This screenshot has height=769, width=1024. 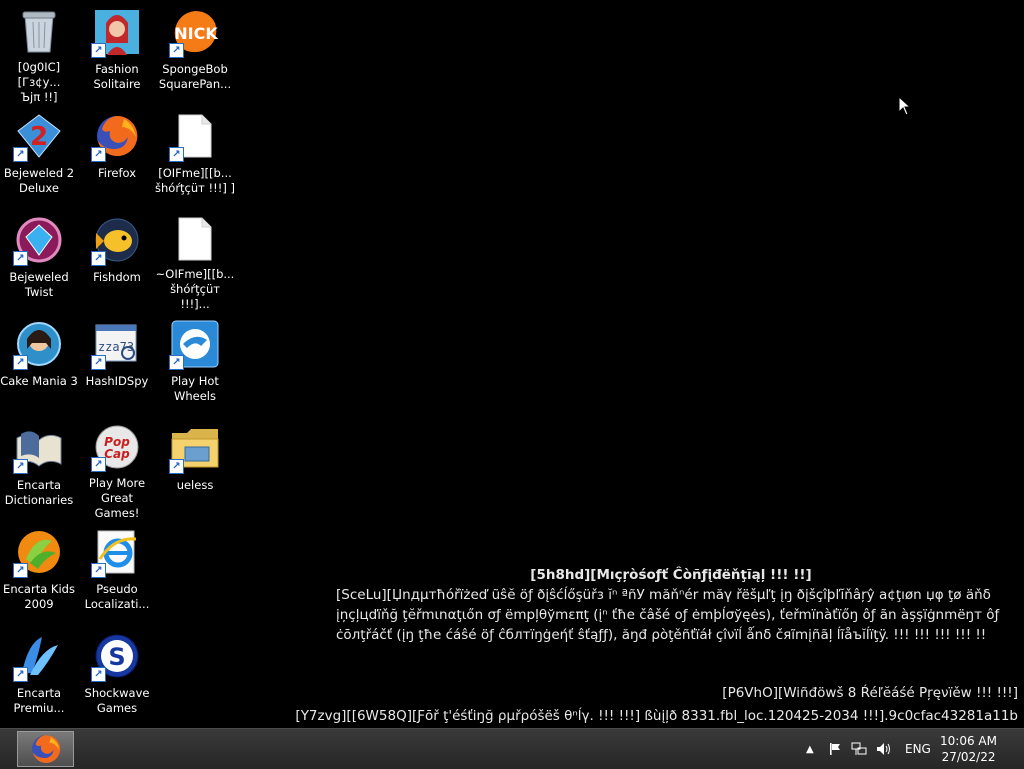 What do you see at coordinates (39, 31) in the screenshot?
I see `recycle-bin-icon` at bounding box center [39, 31].